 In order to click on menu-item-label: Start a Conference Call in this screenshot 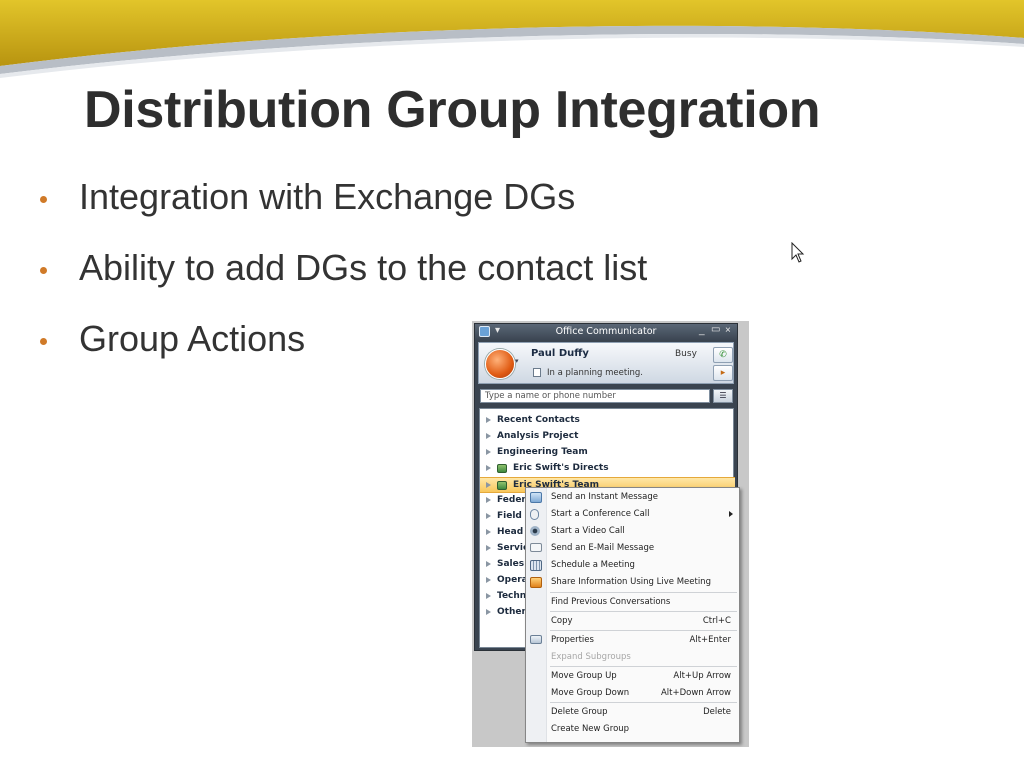, I will do `click(600, 514)`.